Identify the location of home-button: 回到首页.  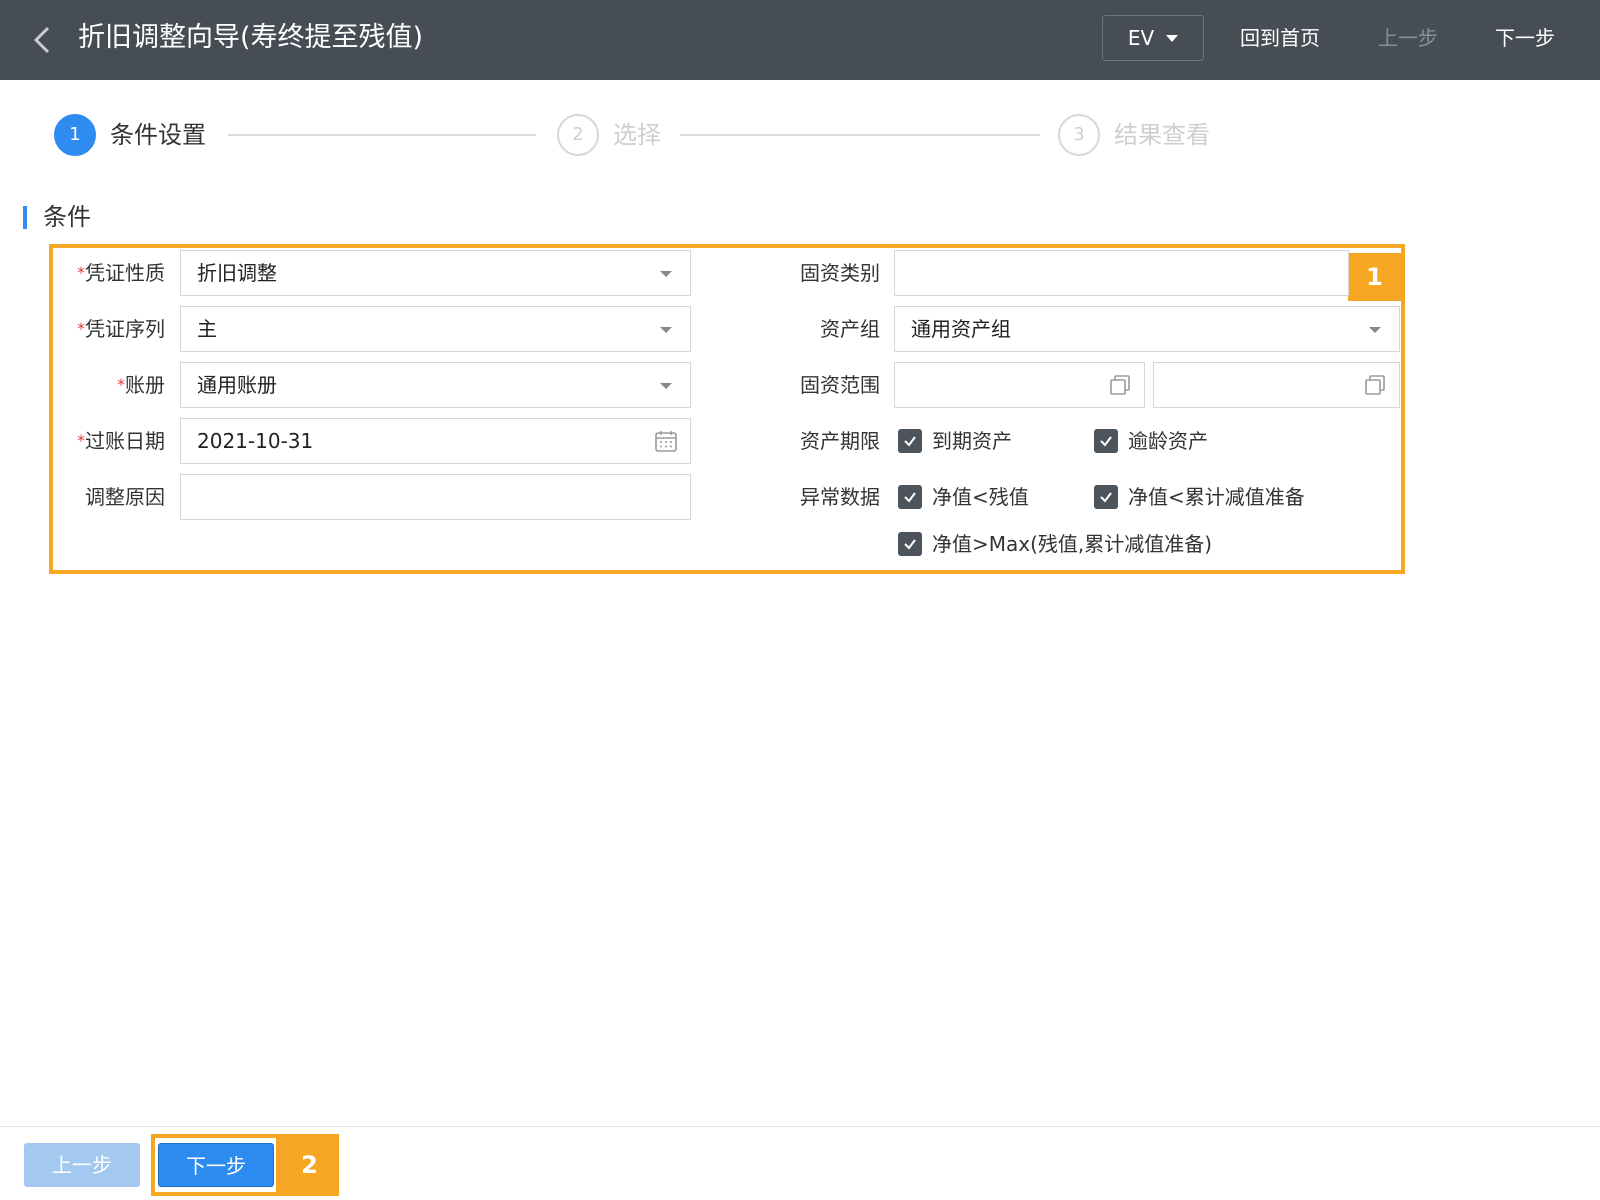
(1280, 38).